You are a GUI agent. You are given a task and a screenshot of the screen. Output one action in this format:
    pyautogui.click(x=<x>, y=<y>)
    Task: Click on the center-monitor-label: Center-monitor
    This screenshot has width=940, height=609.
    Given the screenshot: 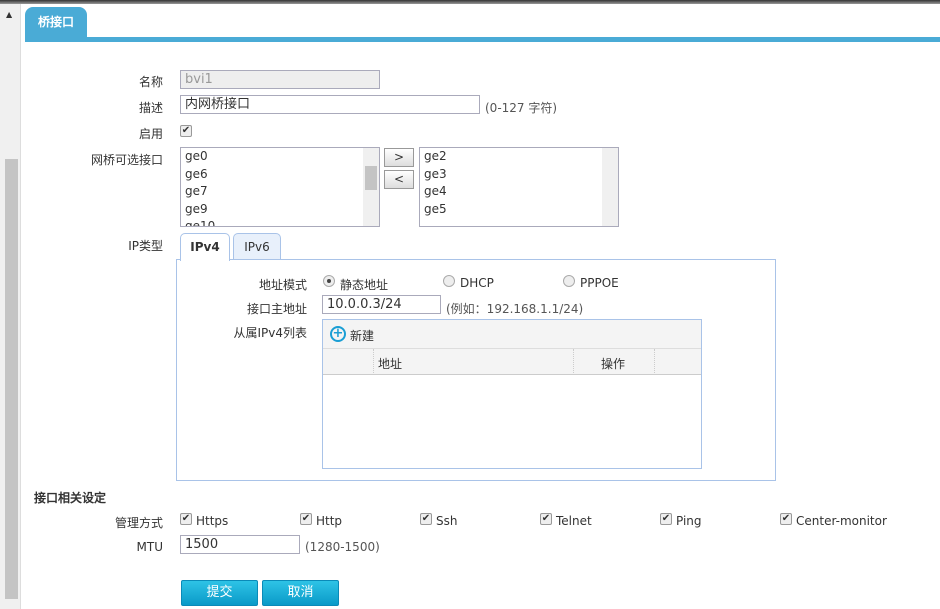 What is the action you would take?
    pyautogui.click(x=841, y=521)
    